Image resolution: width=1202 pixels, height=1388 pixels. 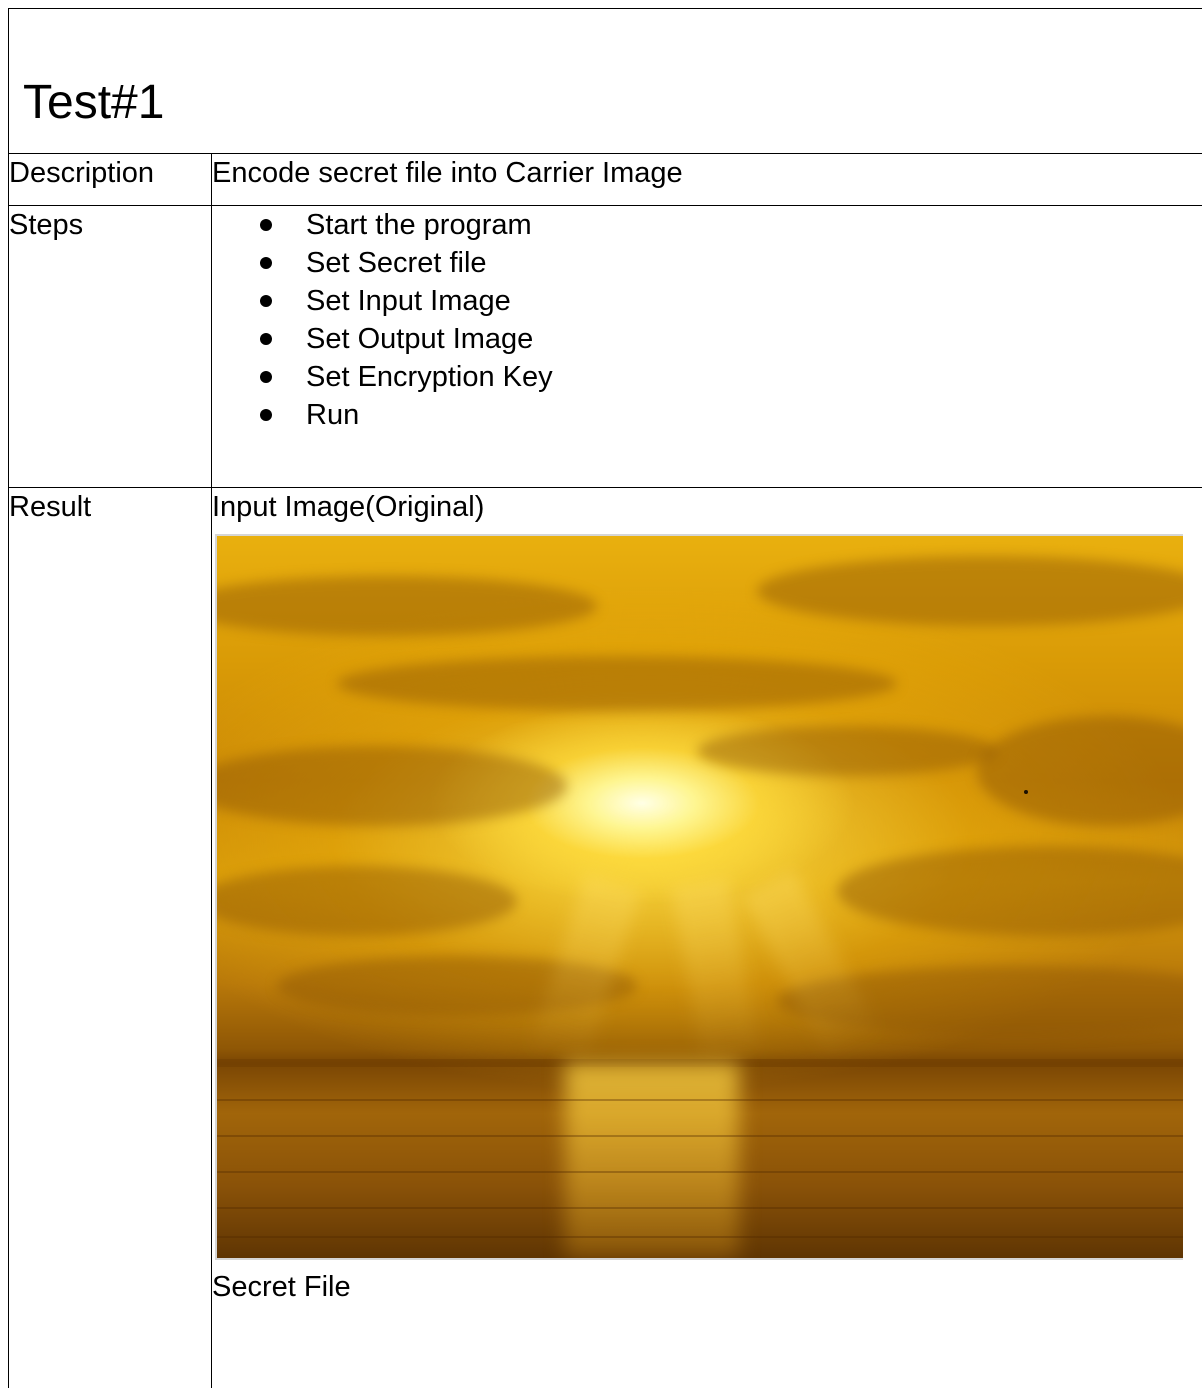 What do you see at coordinates (110, 938) in the screenshot?
I see `result-label: Result` at bounding box center [110, 938].